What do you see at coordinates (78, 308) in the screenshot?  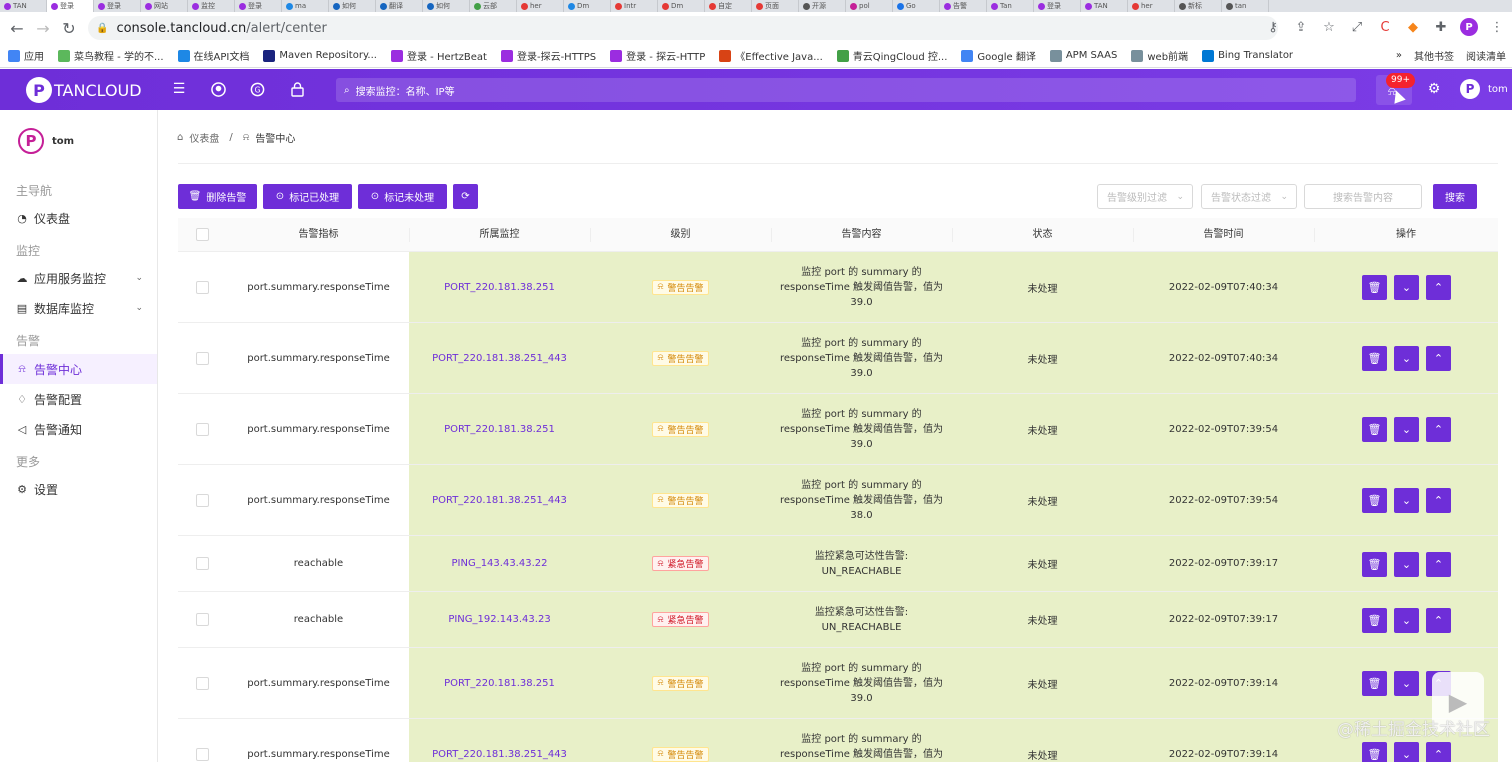 I see `sidebar-item-db-monitor: ▤ 数据库监控 ⌄` at bounding box center [78, 308].